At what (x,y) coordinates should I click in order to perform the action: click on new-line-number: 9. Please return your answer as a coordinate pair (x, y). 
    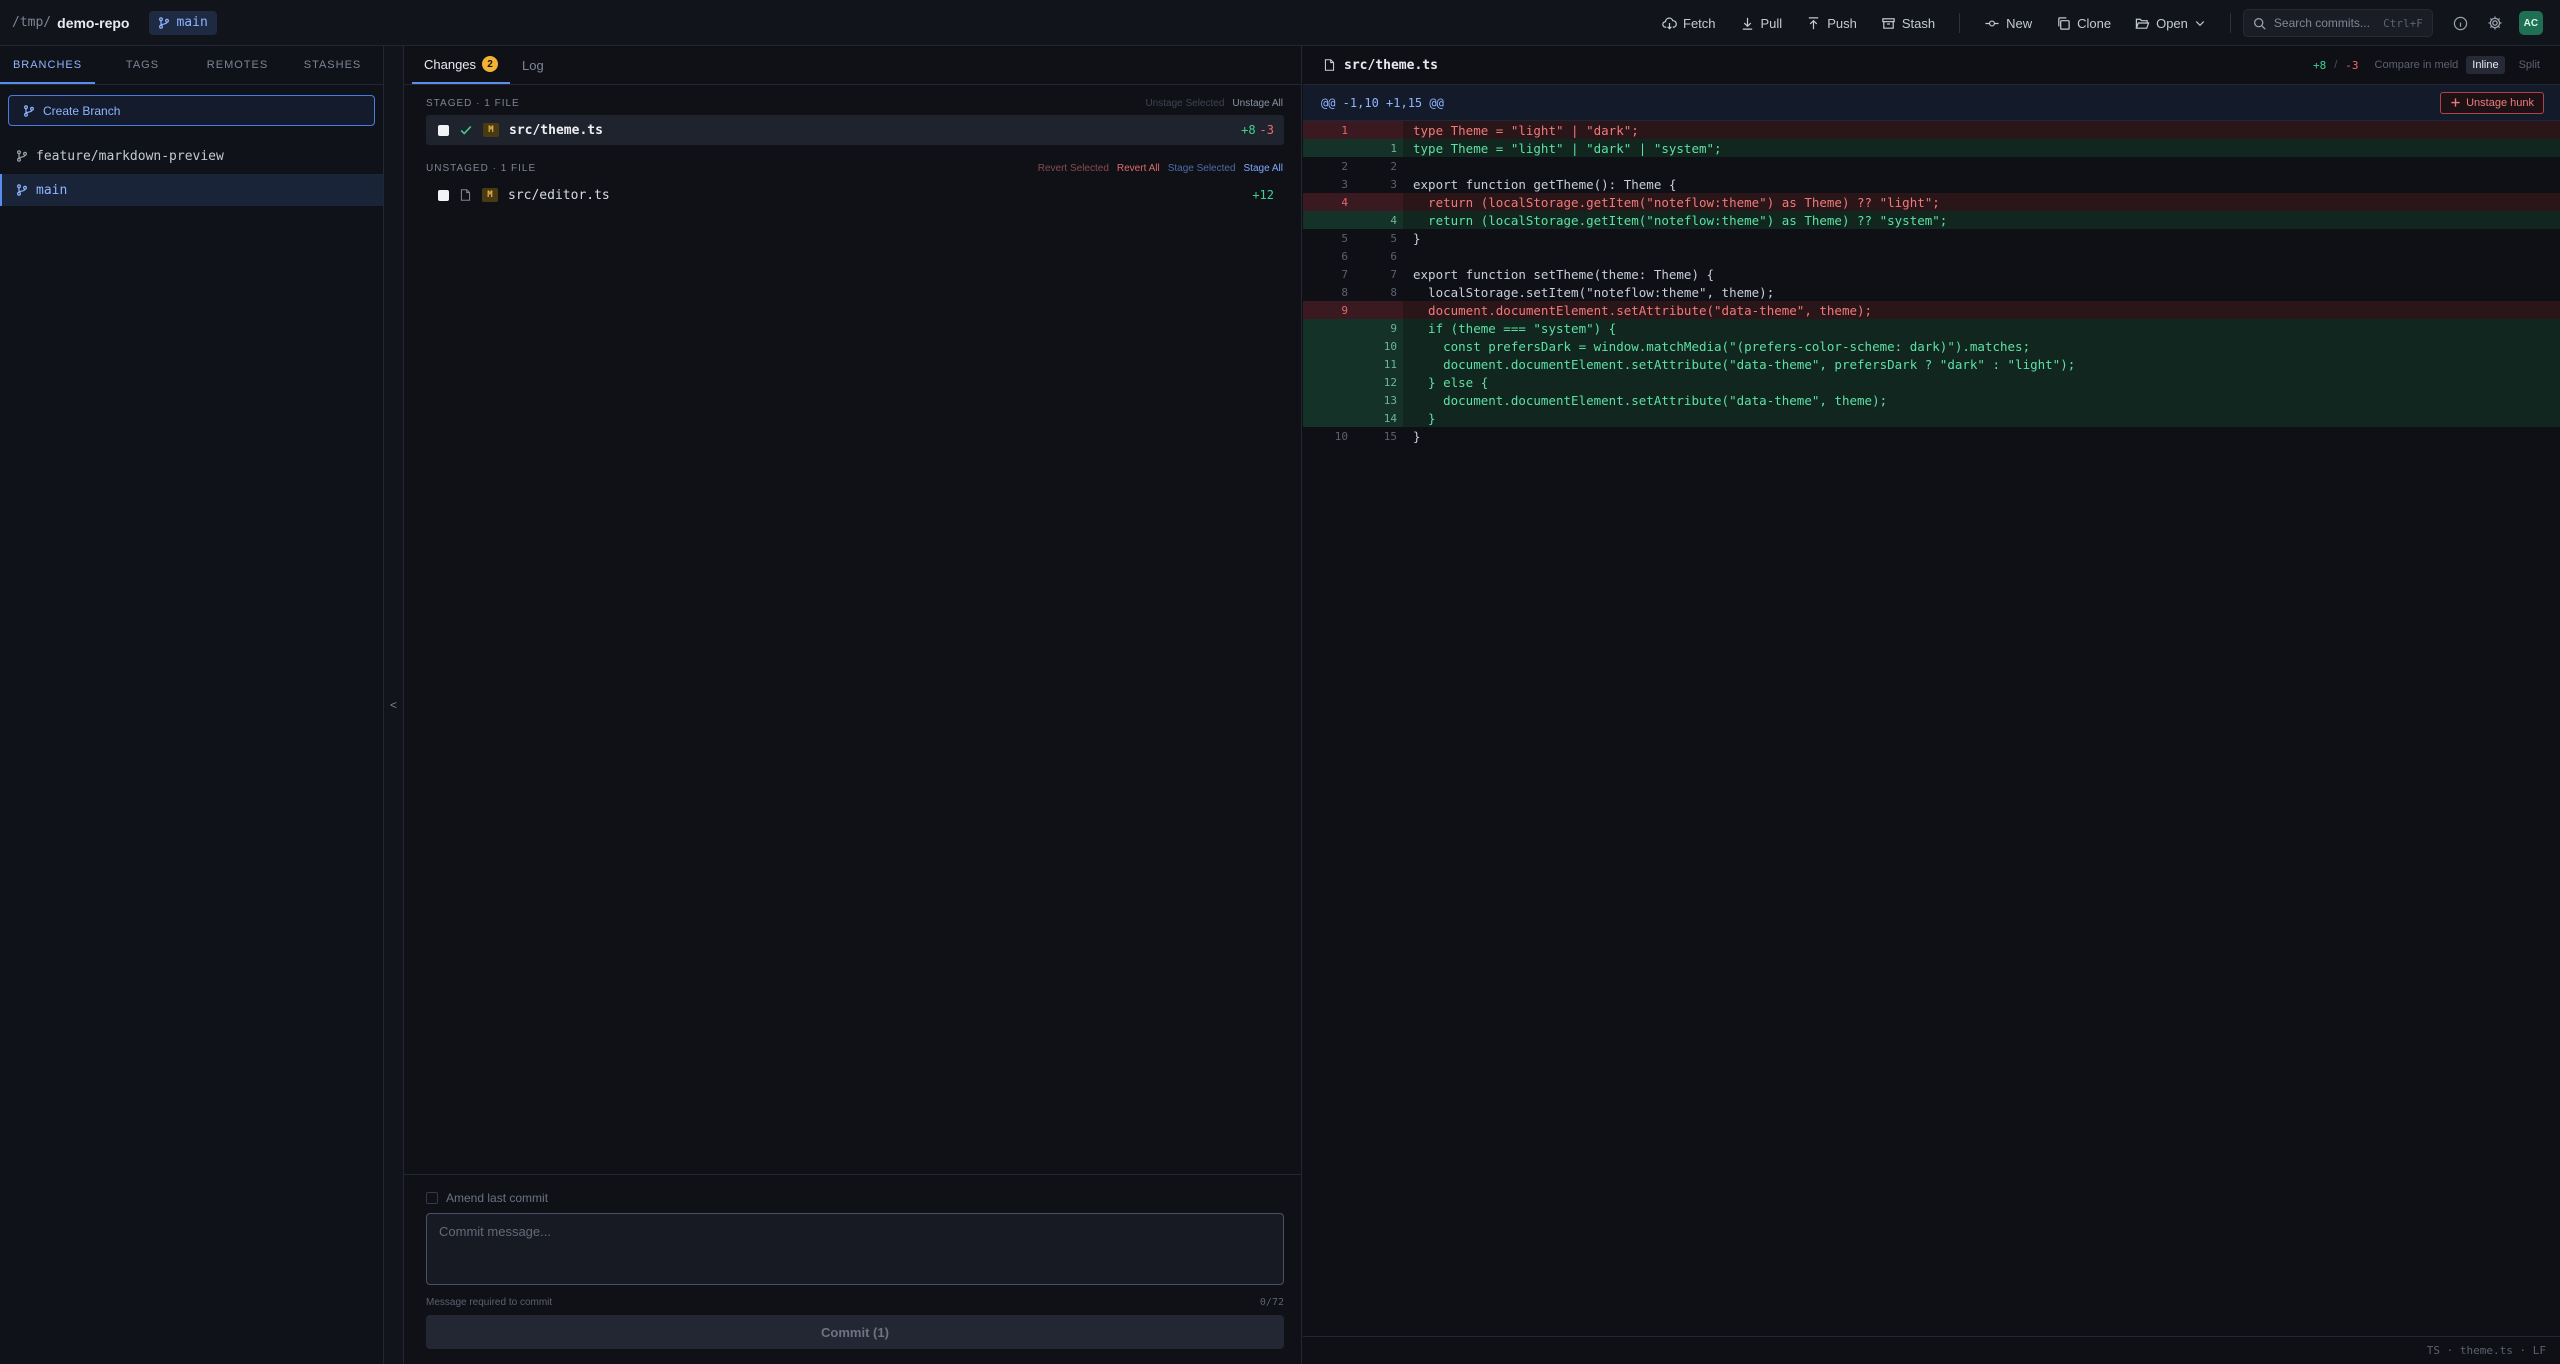
    Looking at the image, I should click on (1393, 328).